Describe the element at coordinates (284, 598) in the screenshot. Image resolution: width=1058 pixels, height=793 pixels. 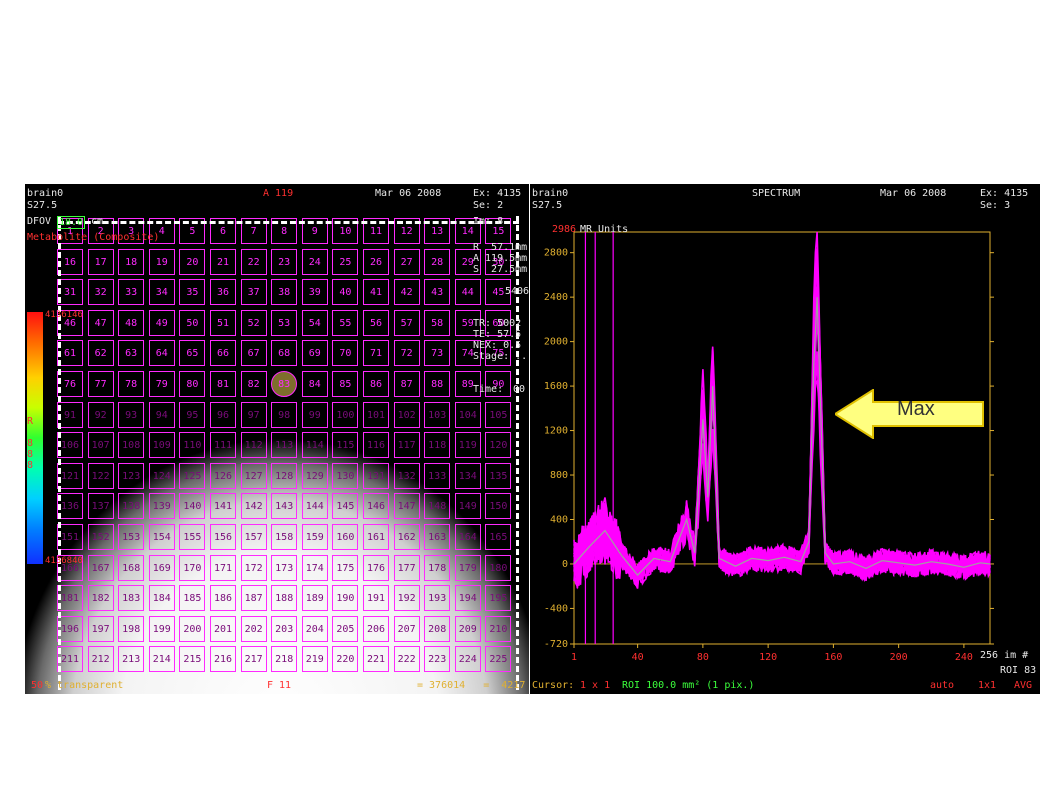
I see `voxel-cell: 188` at that location.